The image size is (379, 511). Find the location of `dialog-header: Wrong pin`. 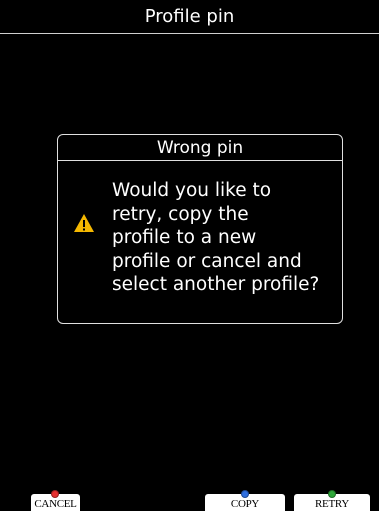

dialog-header: Wrong pin is located at coordinates (200, 148).